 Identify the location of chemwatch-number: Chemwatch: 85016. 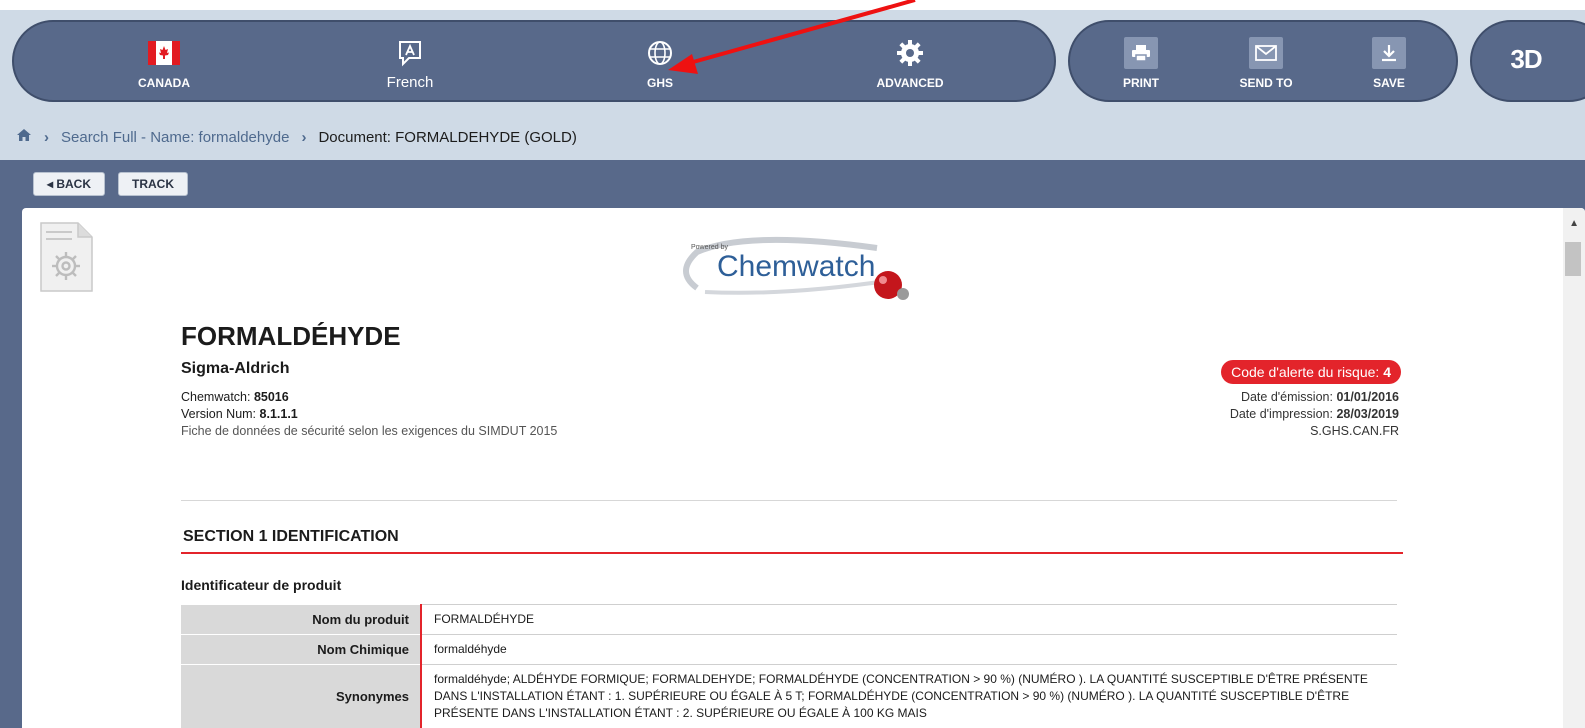
(235, 397).